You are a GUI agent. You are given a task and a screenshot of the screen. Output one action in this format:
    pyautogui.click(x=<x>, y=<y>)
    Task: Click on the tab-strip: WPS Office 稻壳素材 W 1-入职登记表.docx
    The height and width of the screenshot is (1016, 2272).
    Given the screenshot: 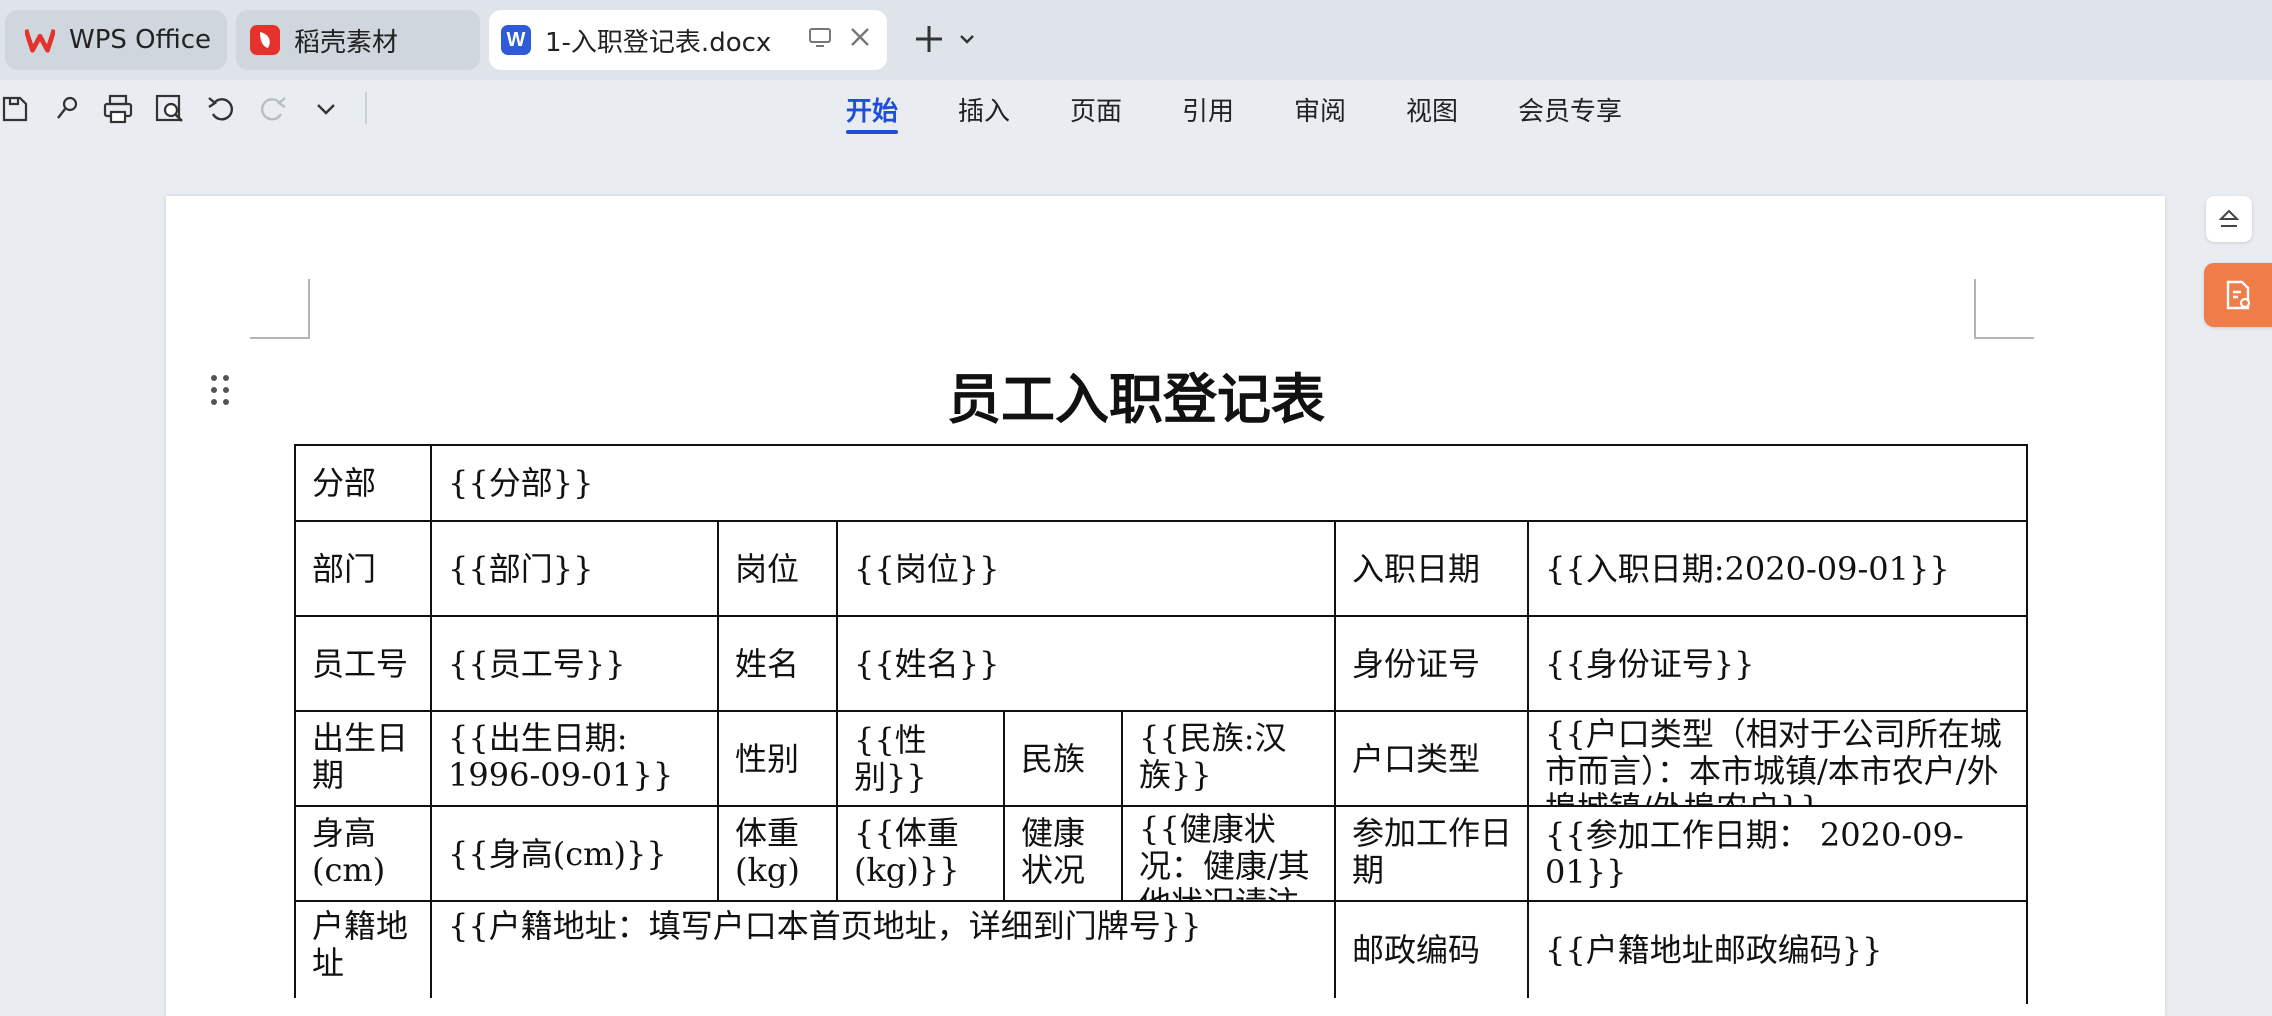 What is the action you would take?
    pyautogui.click(x=1136, y=40)
    